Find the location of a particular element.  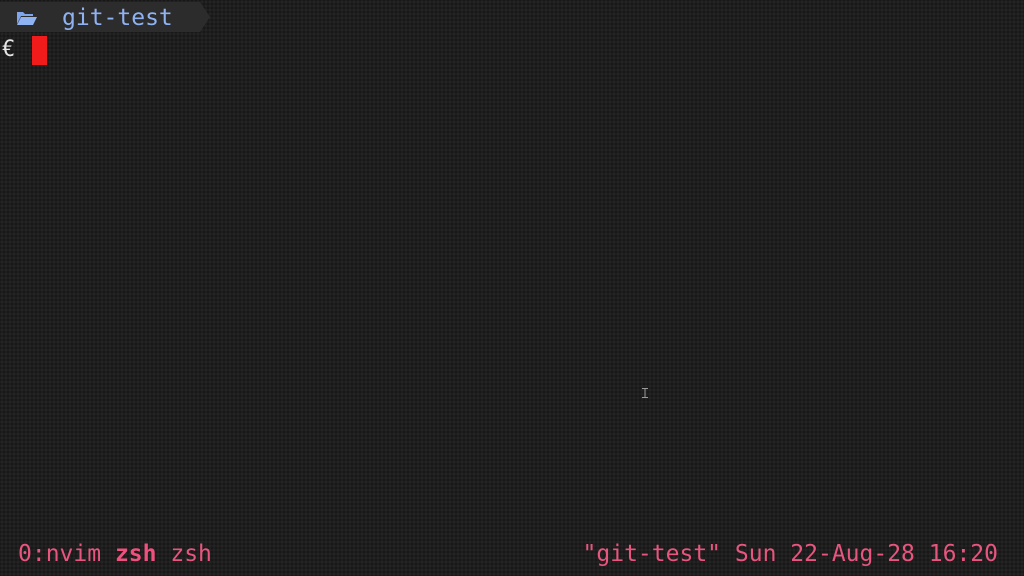

folder-open-icon is located at coordinates (27, 18).